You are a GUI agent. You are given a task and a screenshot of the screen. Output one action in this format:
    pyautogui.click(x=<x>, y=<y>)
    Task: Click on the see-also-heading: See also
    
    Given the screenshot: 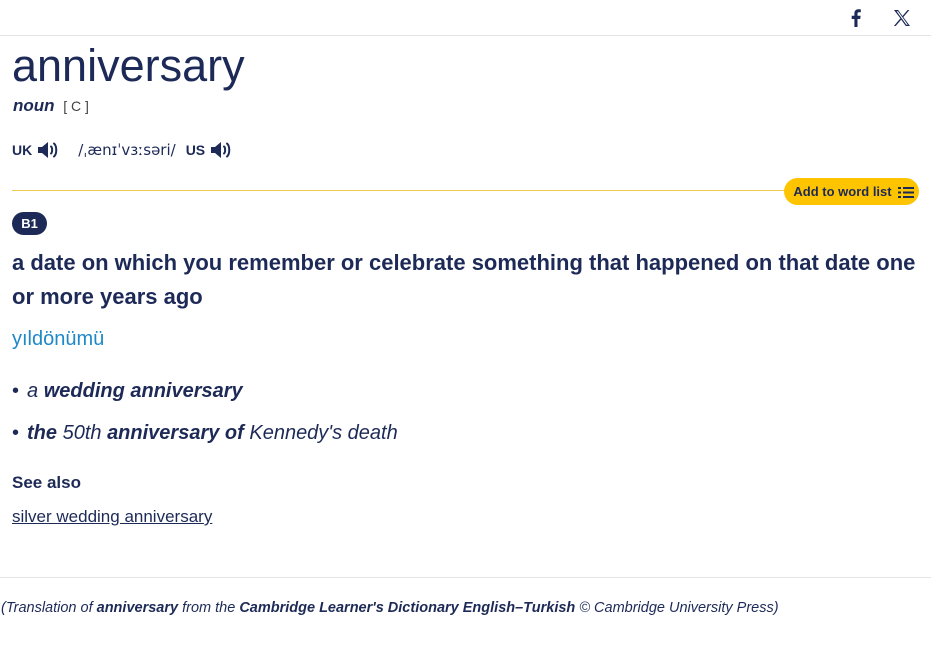 What is the action you would take?
    pyautogui.click(x=46, y=482)
    